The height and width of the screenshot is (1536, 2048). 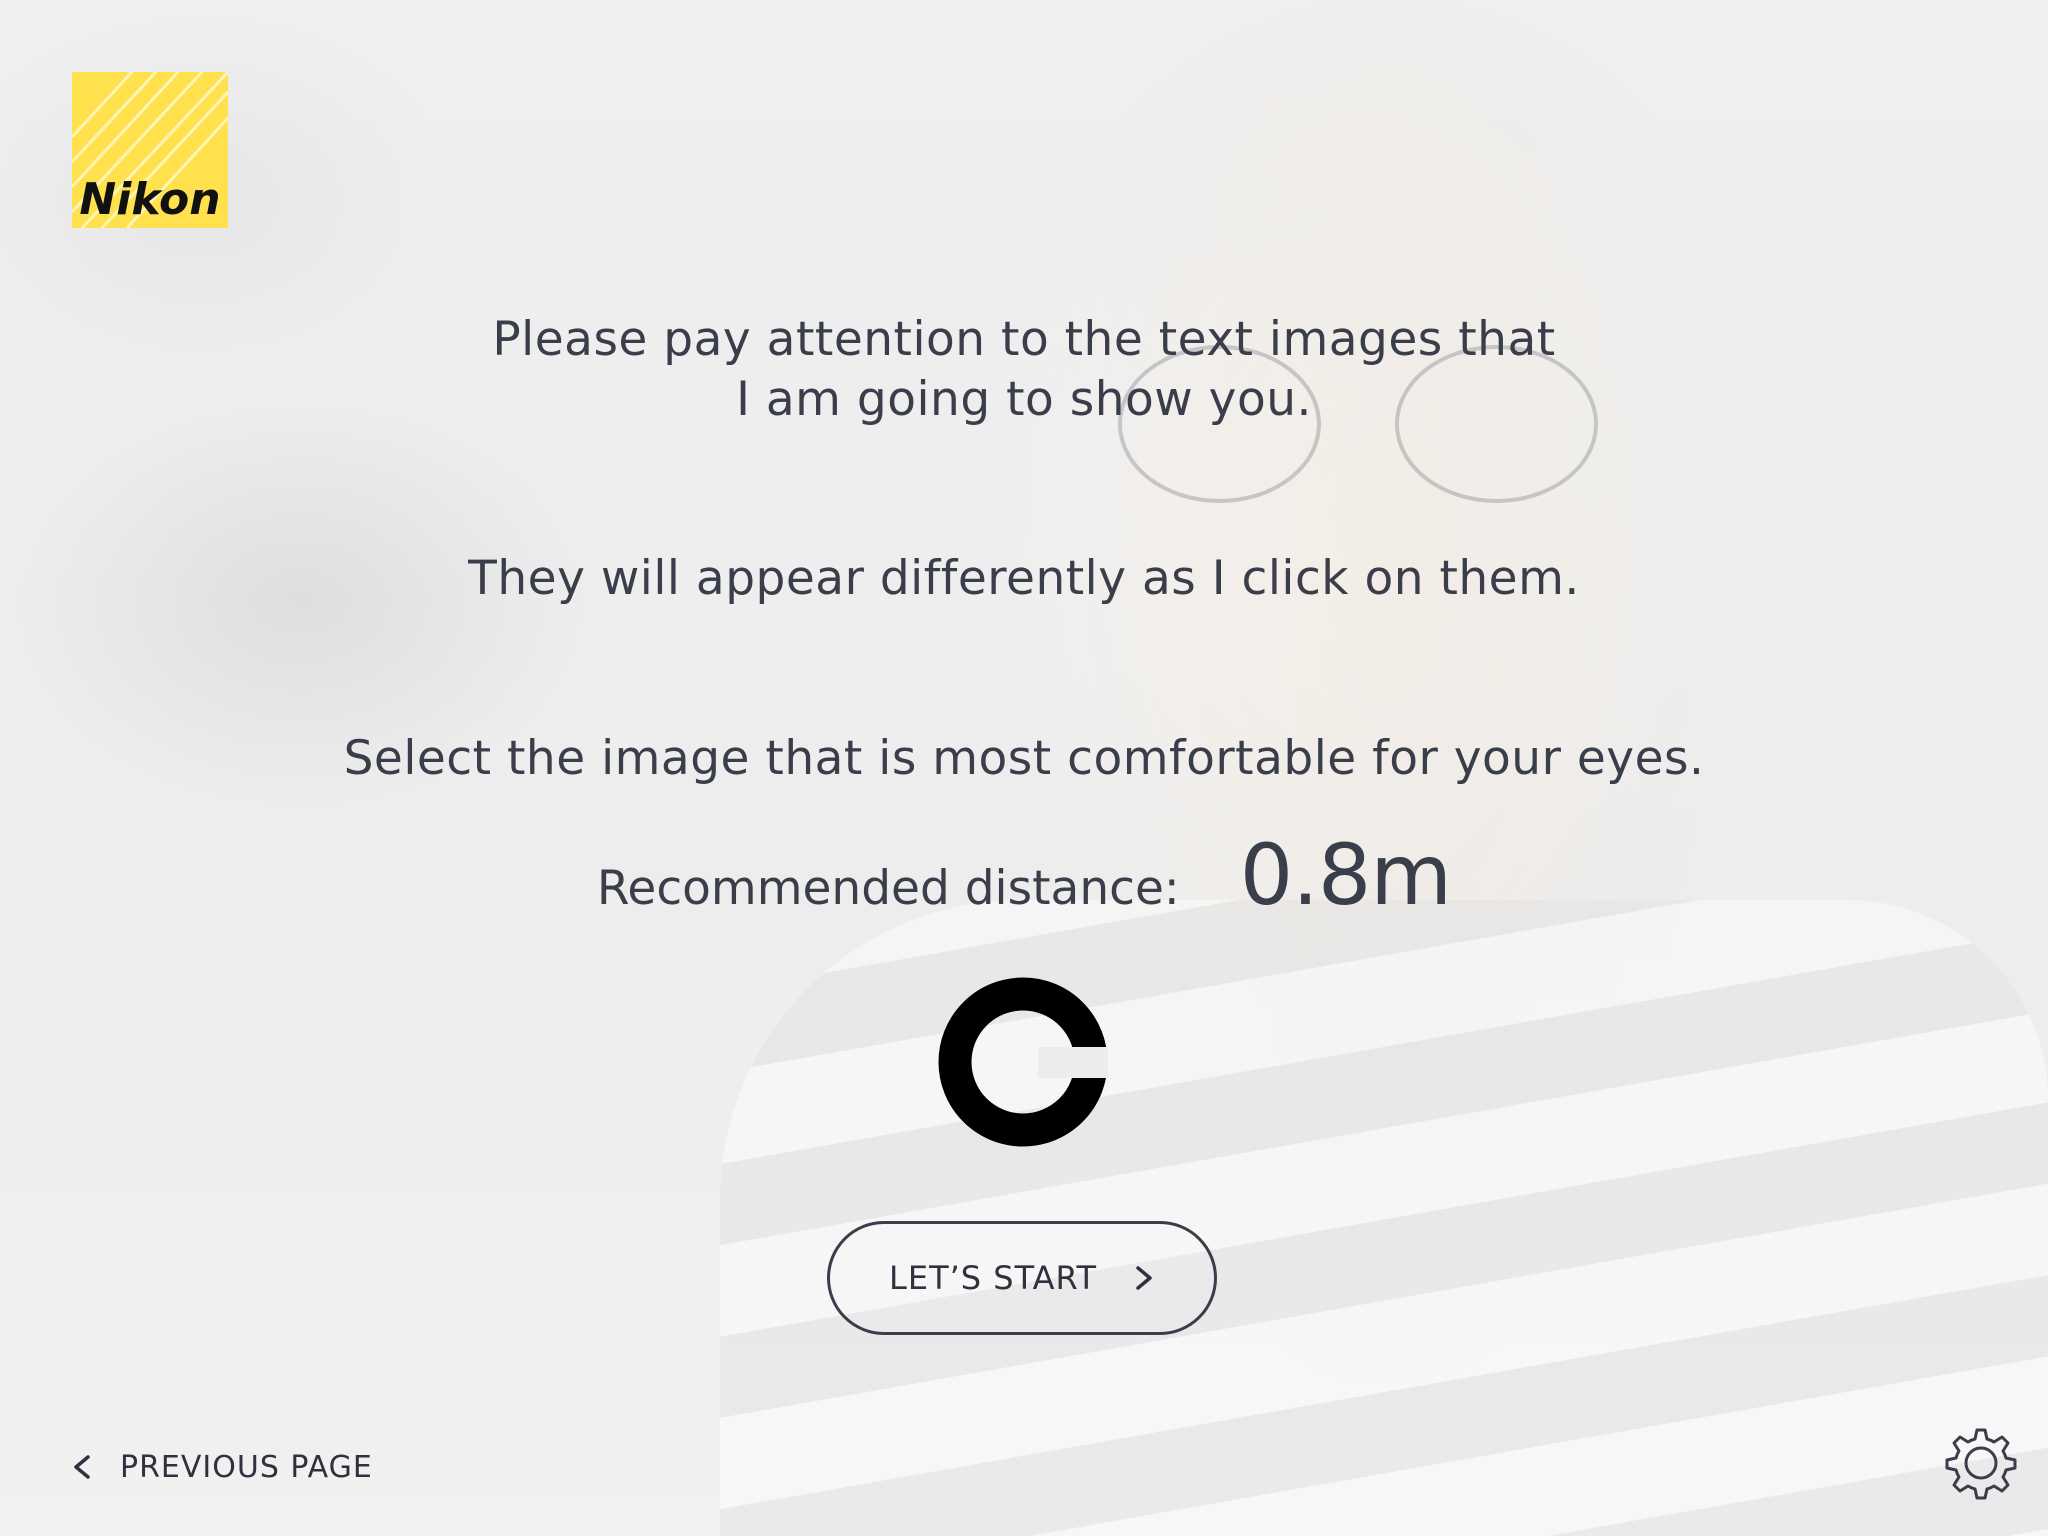 What do you see at coordinates (246, 1467) in the screenshot?
I see `previous-page-label: PREVIOUS PAGE` at bounding box center [246, 1467].